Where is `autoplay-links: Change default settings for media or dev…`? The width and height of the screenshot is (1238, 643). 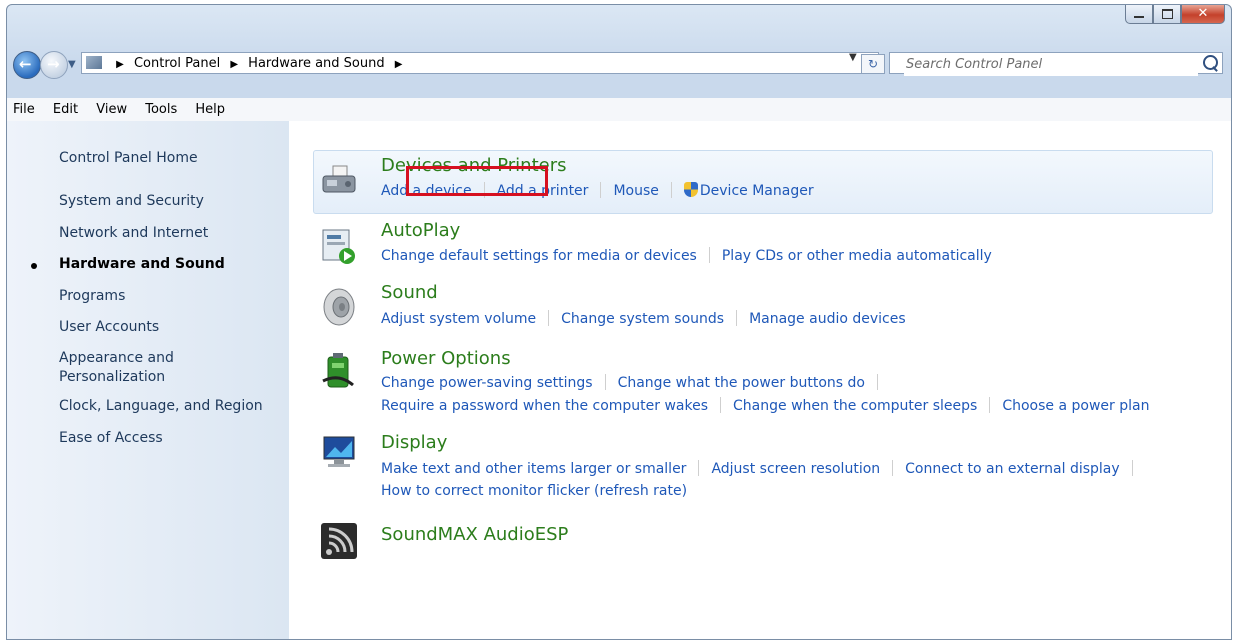
autoplay-links: Change default settings for media or dev… is located at coordinates (686, 255).